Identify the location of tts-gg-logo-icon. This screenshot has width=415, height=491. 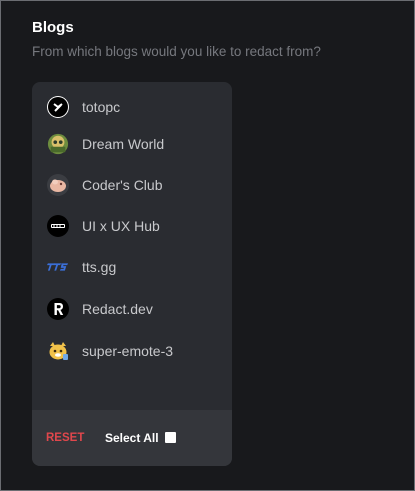
(58, 267).